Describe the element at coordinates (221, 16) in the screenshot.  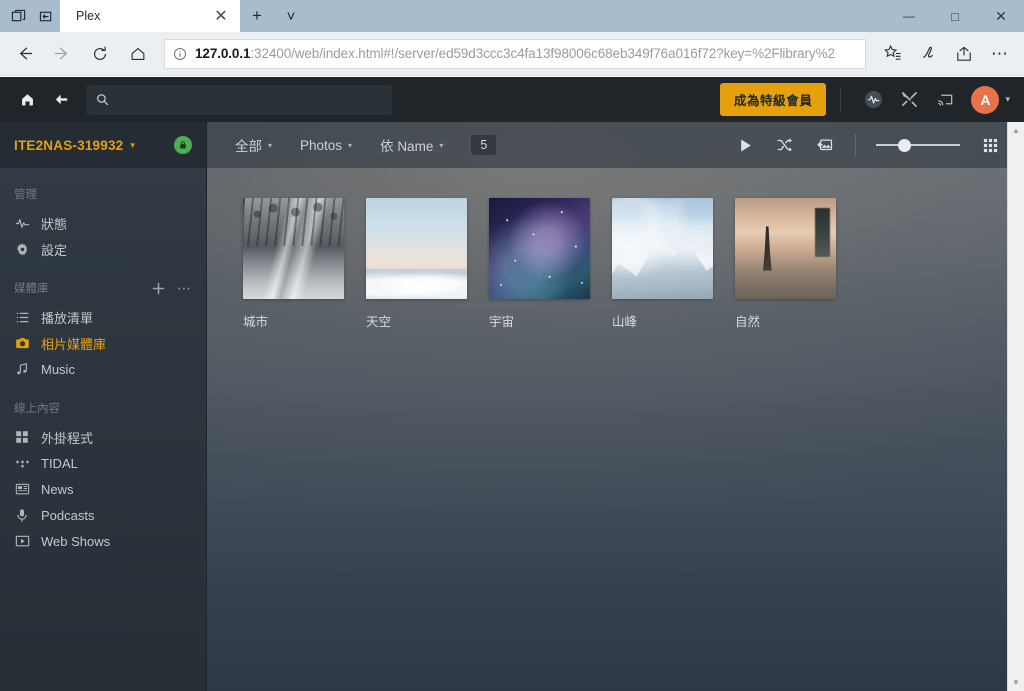
I see `tab-close-icon: ✕` at that location.